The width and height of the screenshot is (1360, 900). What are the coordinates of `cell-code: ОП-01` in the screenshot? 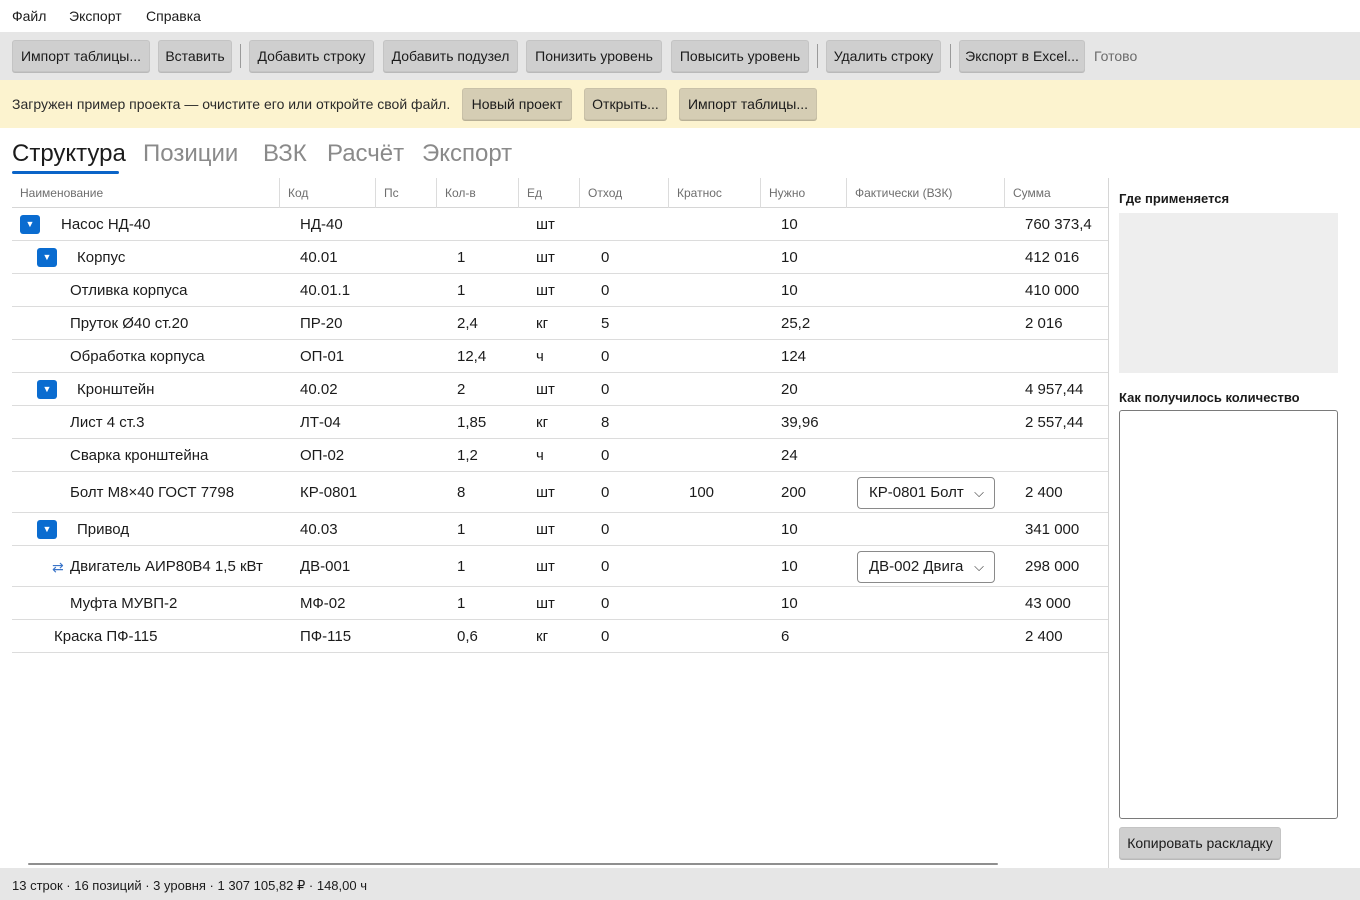 It's located at (322, 356).